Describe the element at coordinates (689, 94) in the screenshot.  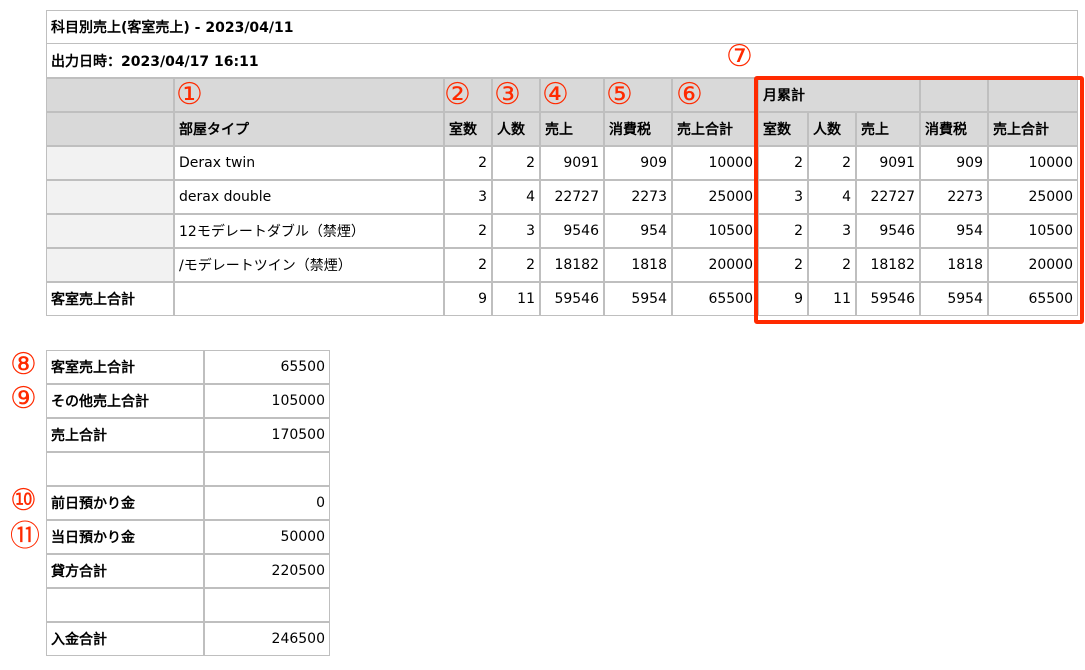
I see `marker-6: ⑥` at that location.